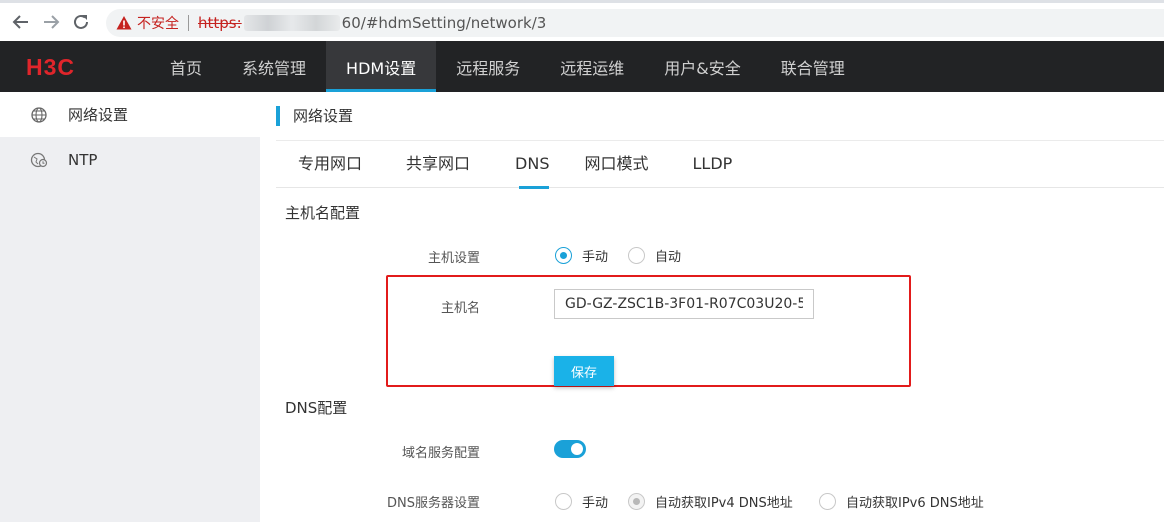 The image size is (1164, 522). What do you see at coordinates (433, 503) in the screenshot?
I see `dns-server-label: DNS服务器设置` at bounding box center [433, 503].